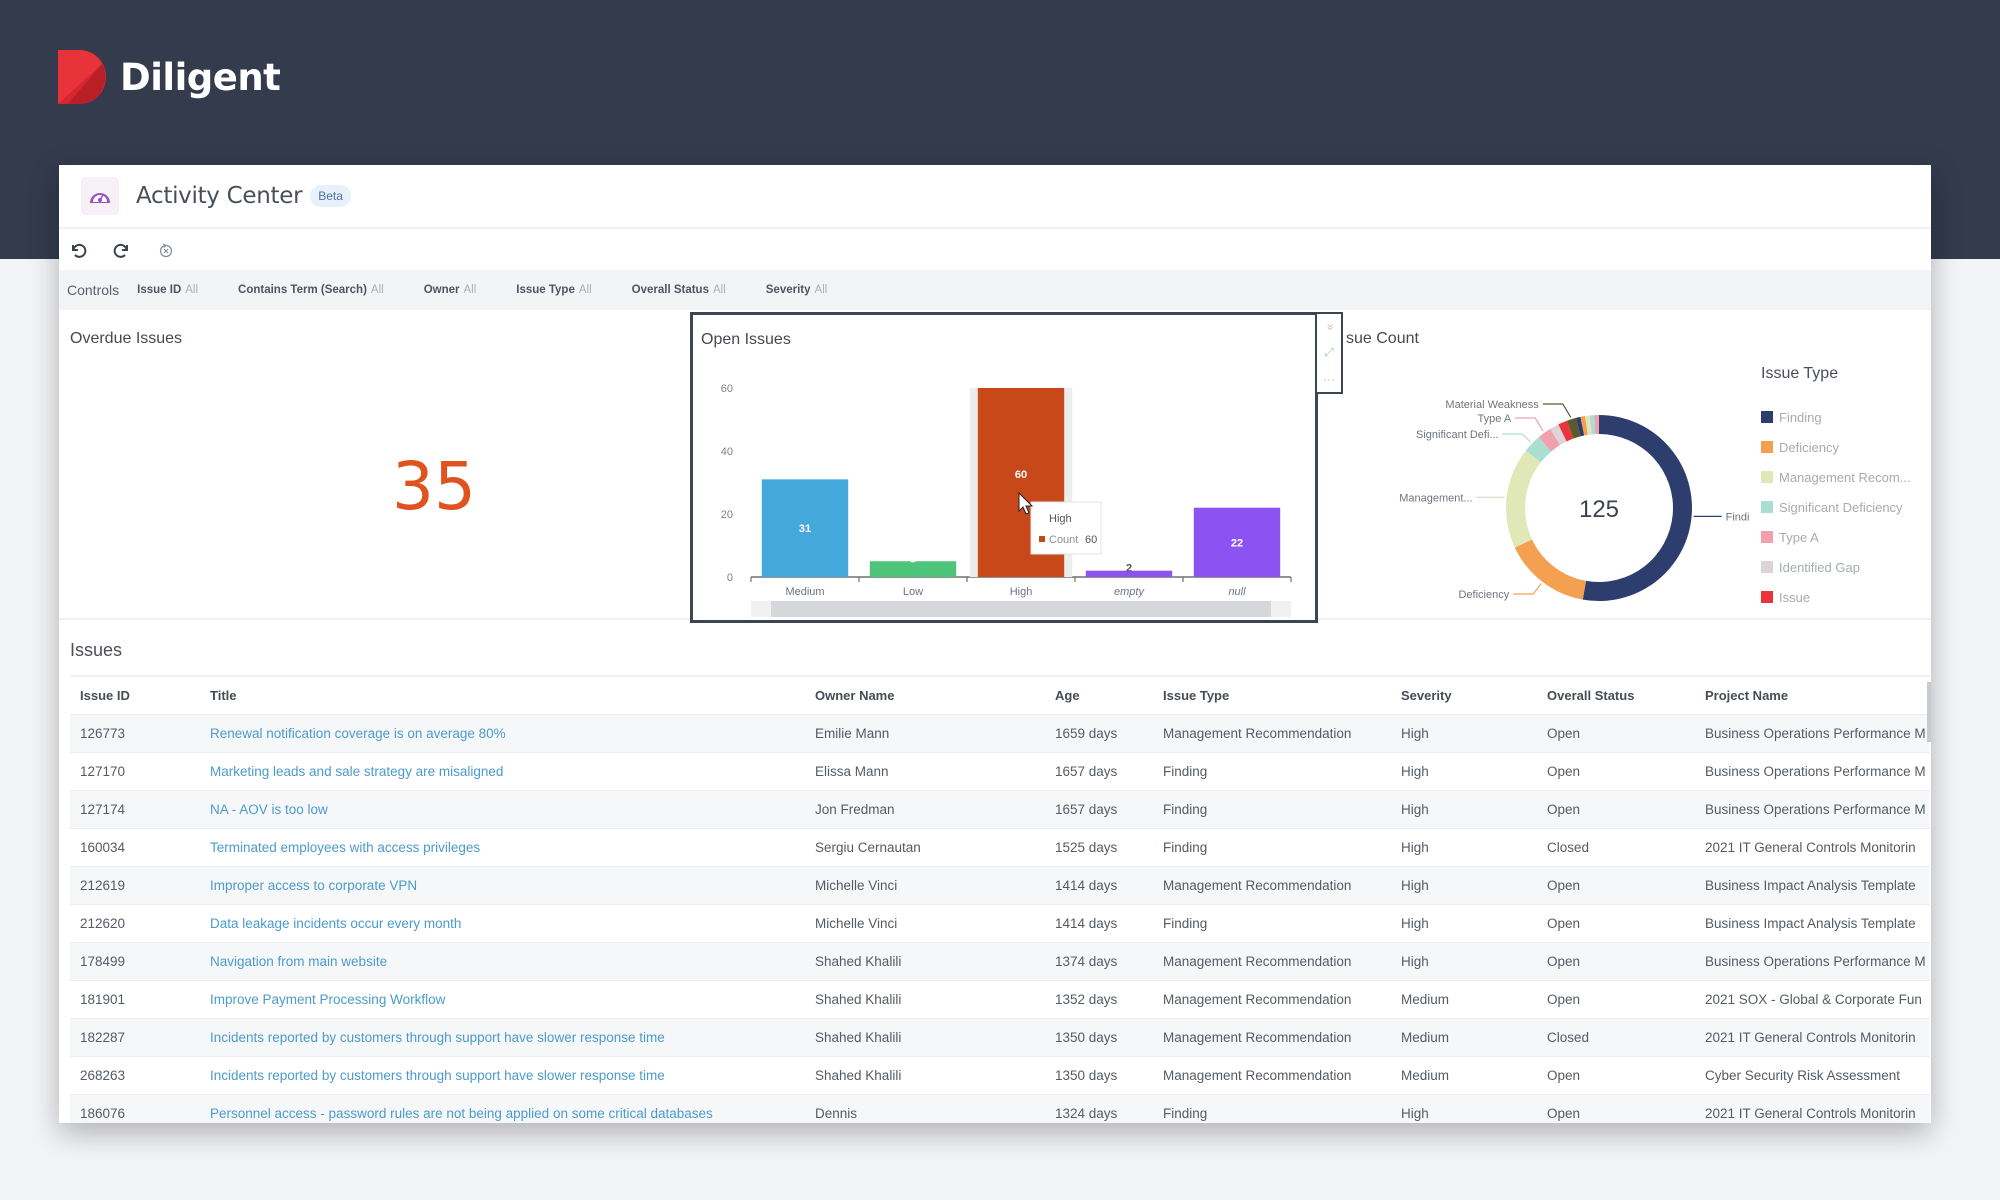 This screenshot has width=2000, height=1200. What do you see at coordinates (1099, 694) in the screenshot?
I see `column-header-age: Age` at bounding box center [1099, 694].